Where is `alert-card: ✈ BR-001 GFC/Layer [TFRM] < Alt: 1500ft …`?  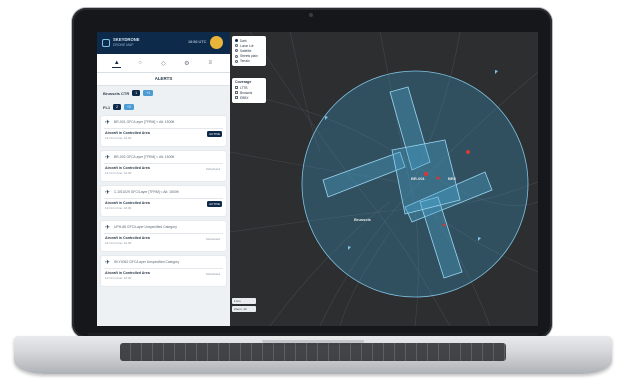
alert-card: ✈ BR-001 GFC/Layer [TFRM] < Alt: 1500ft … is located at coordinates (163, 131).